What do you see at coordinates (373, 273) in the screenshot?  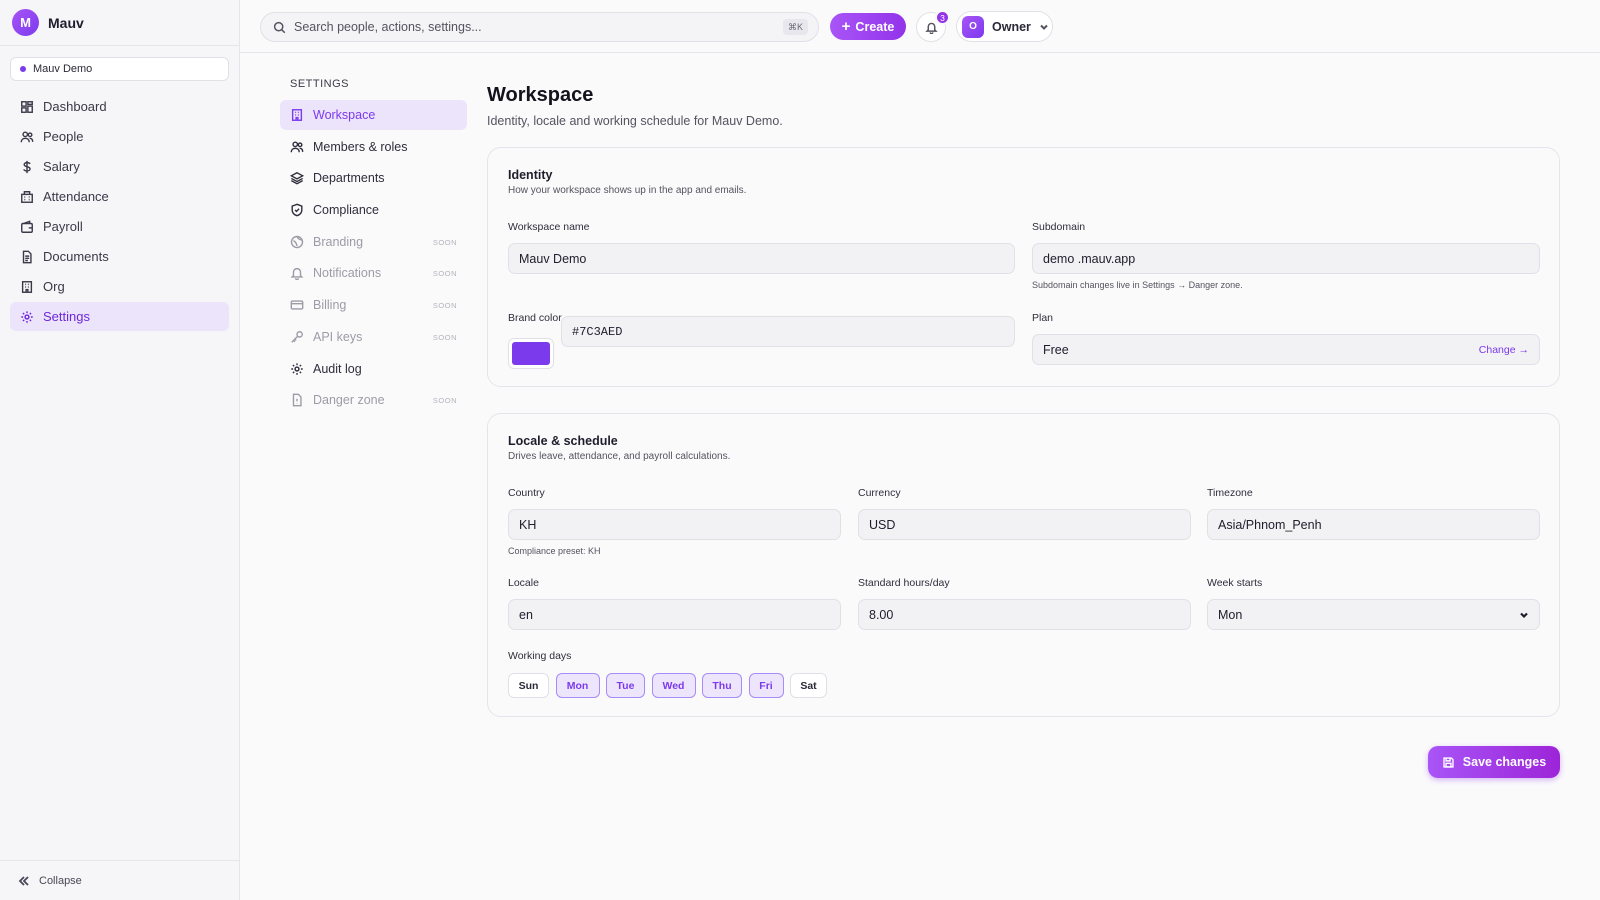 I see `settings-item-notifications: Notifications SOON` at bounding box center [373, 273].